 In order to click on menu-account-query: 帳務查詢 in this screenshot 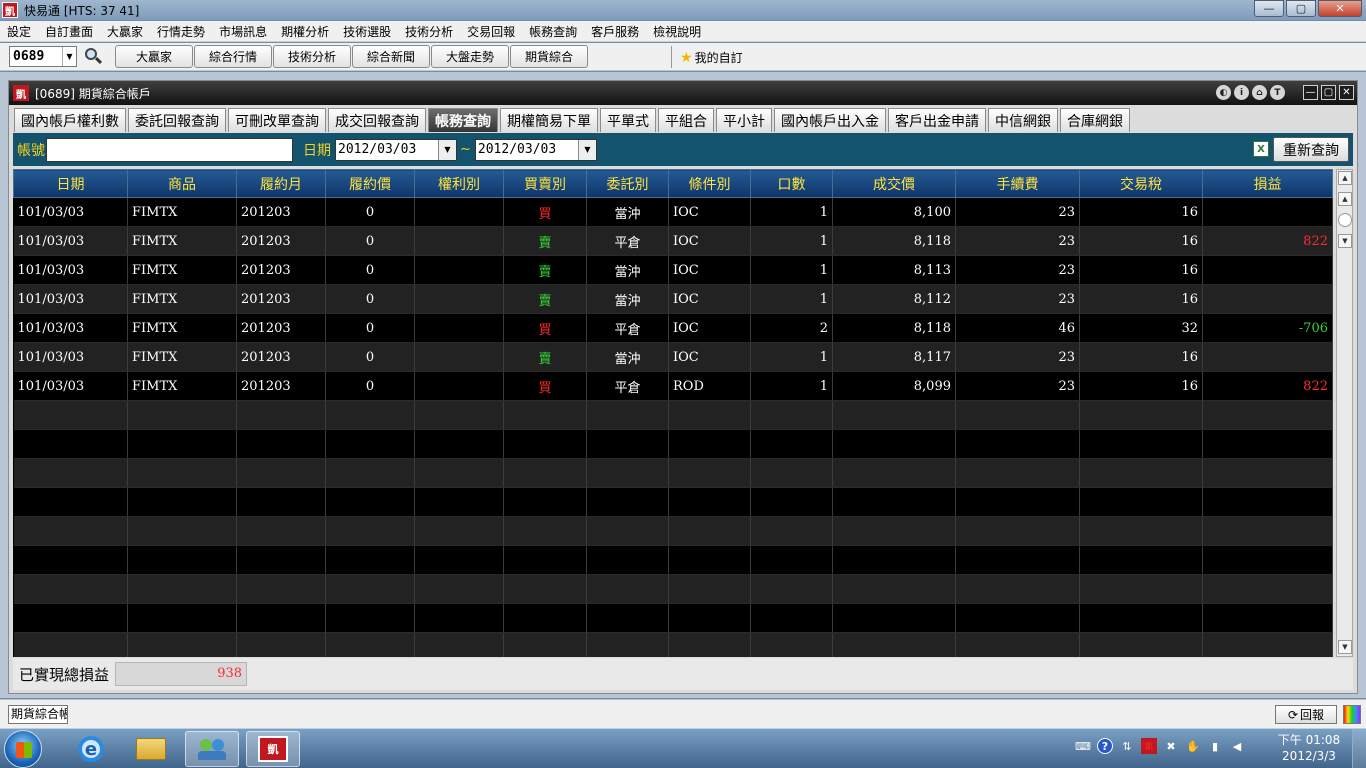, I will do `click(553, 31)`.